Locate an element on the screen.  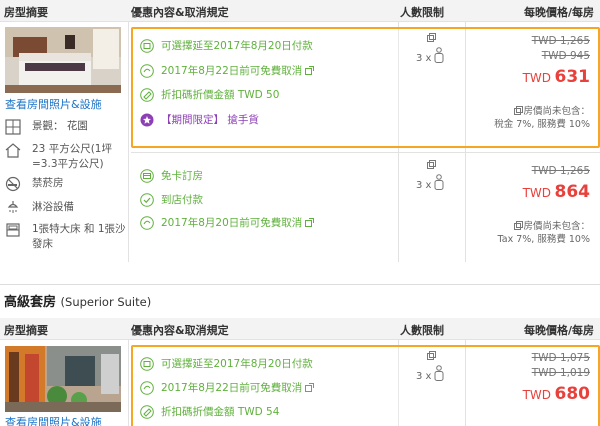
price-block: TWD 1,075 TWD 1,019 TWD 680 is located at coordinates (556, 377).